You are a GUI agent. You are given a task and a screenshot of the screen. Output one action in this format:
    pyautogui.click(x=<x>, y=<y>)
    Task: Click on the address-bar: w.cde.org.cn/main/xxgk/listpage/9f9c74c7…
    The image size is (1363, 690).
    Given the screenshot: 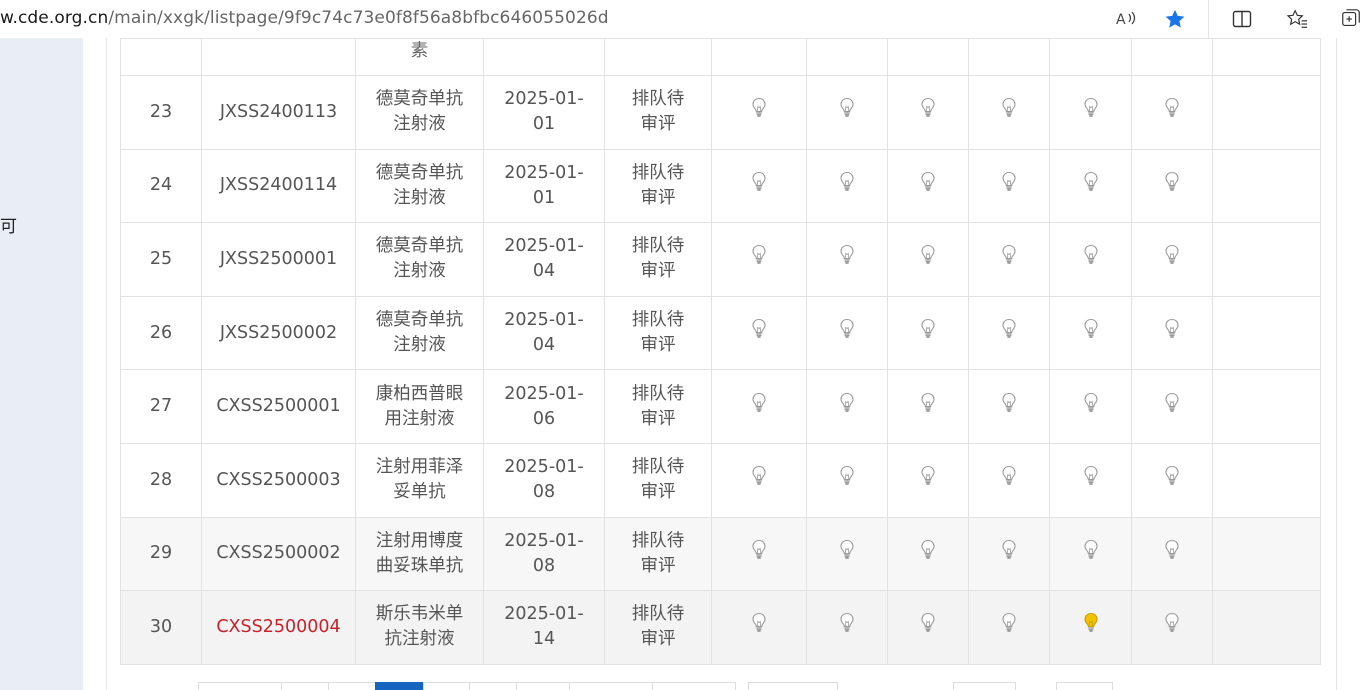 What is the action you would take?
    pyautogui.click(x=304, y=19)
    